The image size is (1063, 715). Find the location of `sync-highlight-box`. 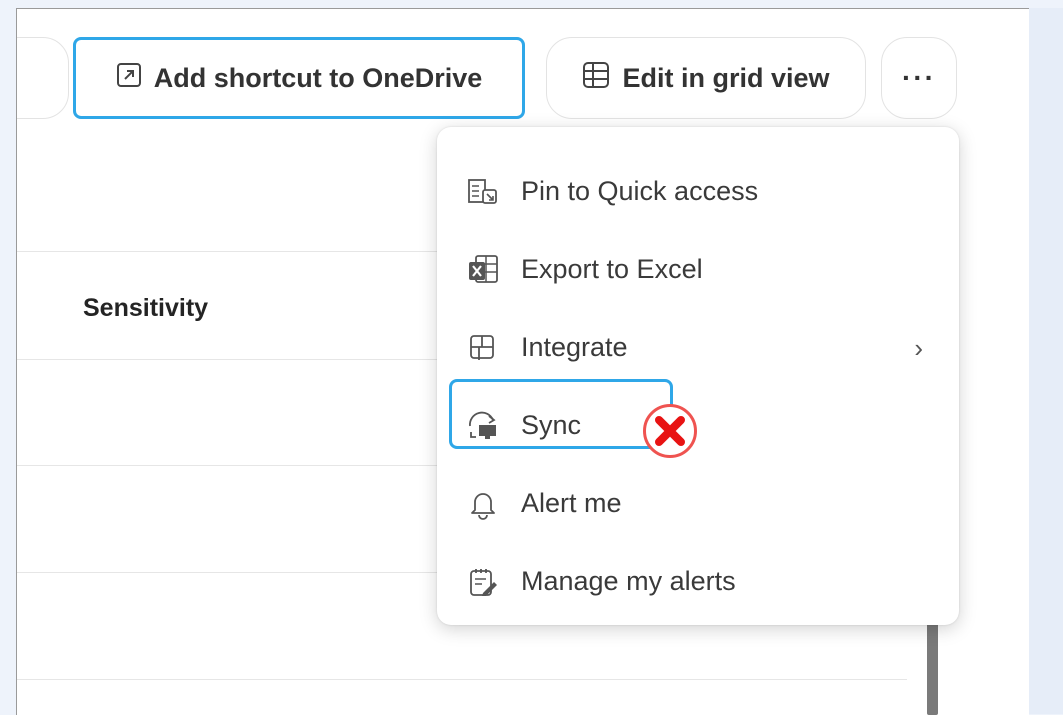

sync-highlight-box is located at coordinates (561, 414).